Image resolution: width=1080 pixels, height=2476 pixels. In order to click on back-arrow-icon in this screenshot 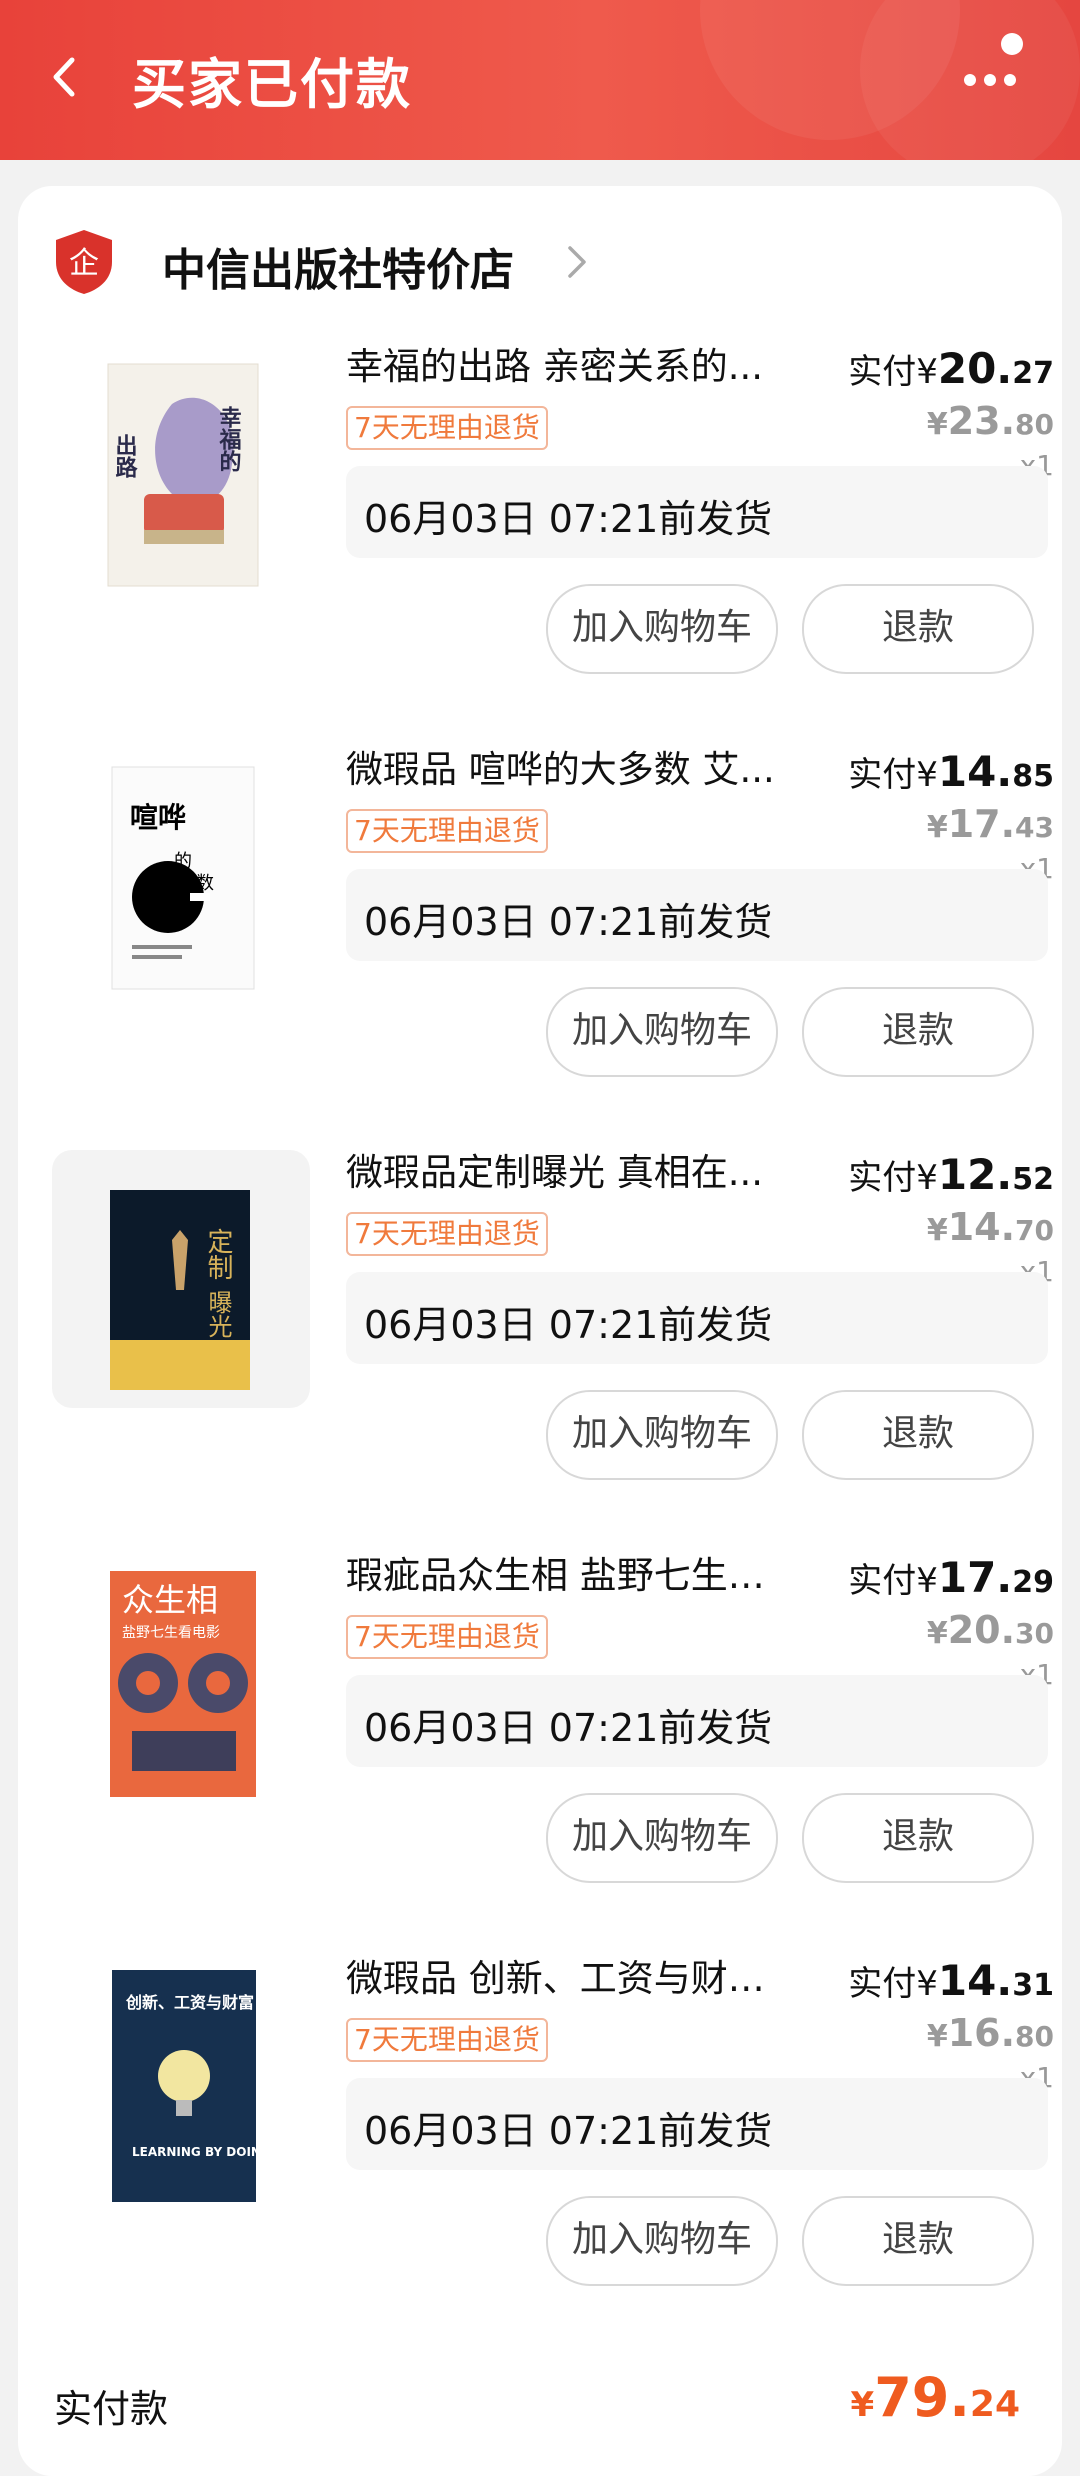, I will do `click(64, 77)`.